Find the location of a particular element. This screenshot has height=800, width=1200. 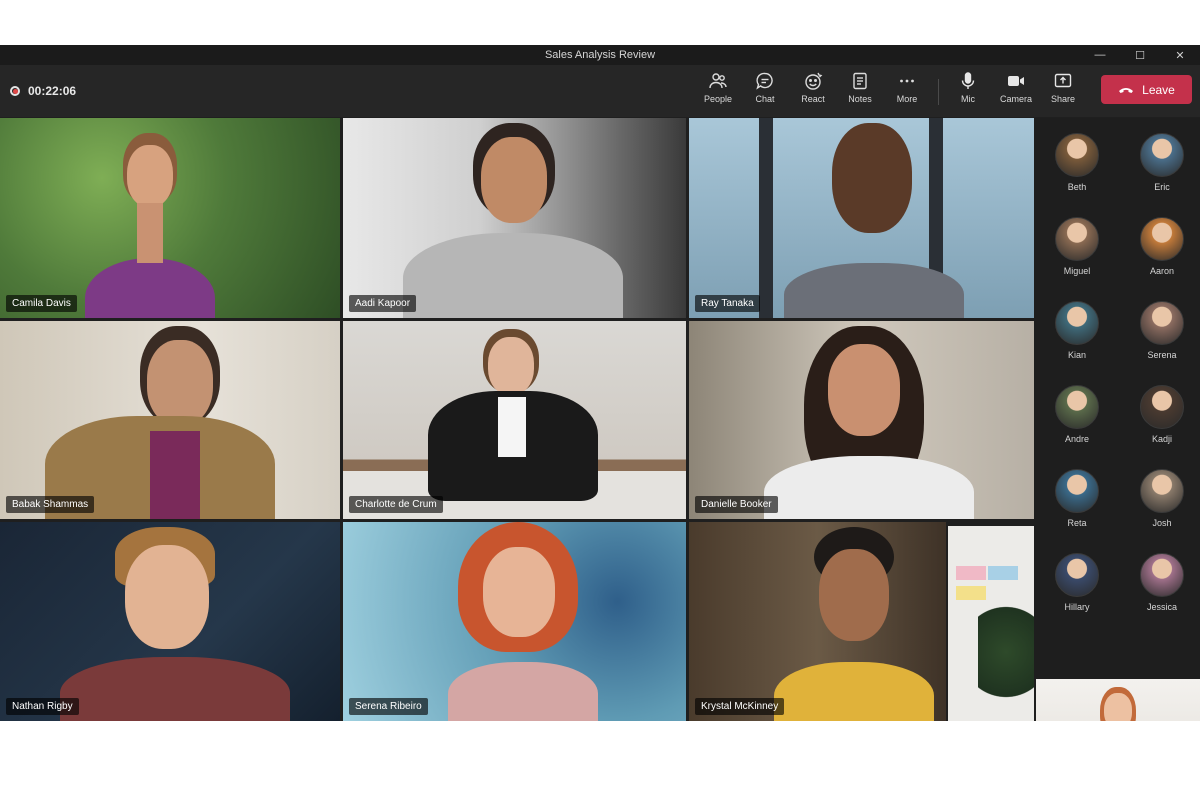

chat-button: Chat is located at coordinates (765, 91).